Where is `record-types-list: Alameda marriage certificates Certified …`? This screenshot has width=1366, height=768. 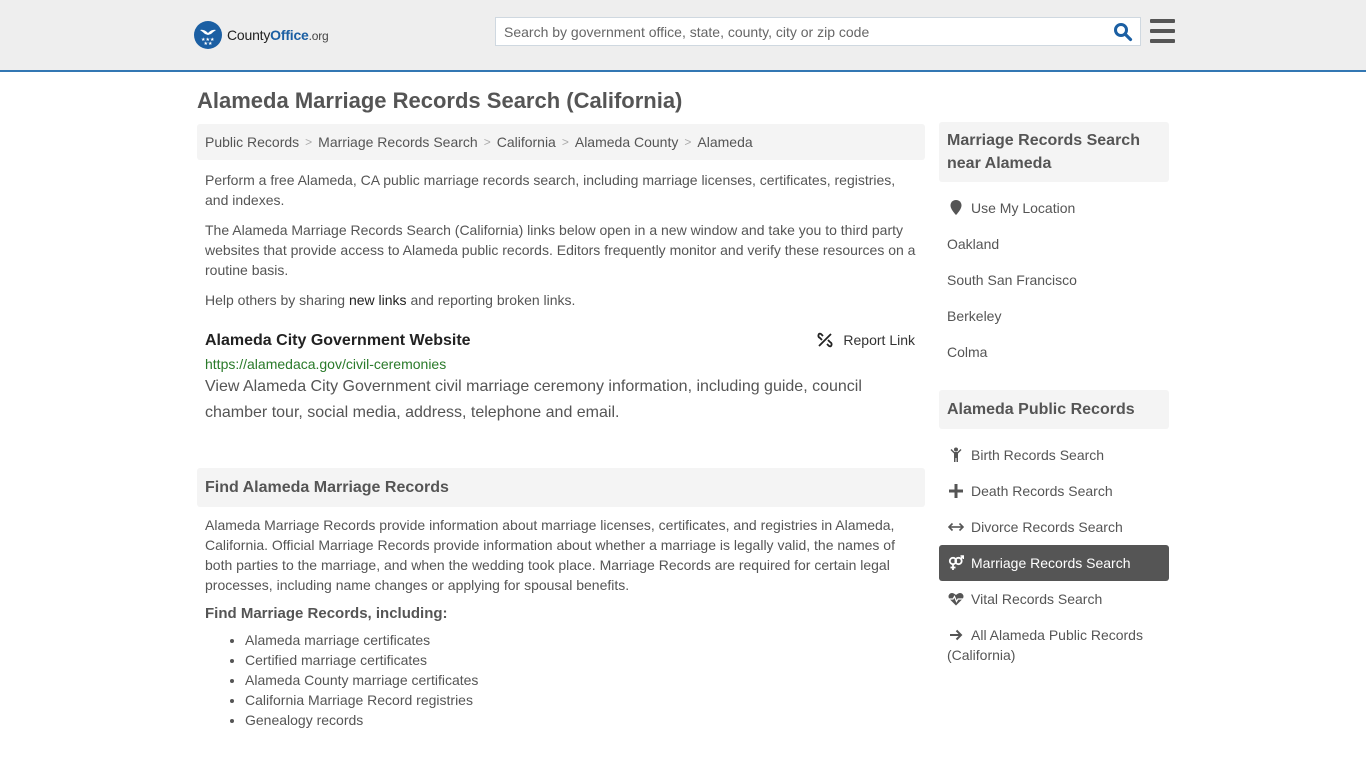
record-types-list: Alameda marriage certificates Certified … is located at coordinates (561, 680).